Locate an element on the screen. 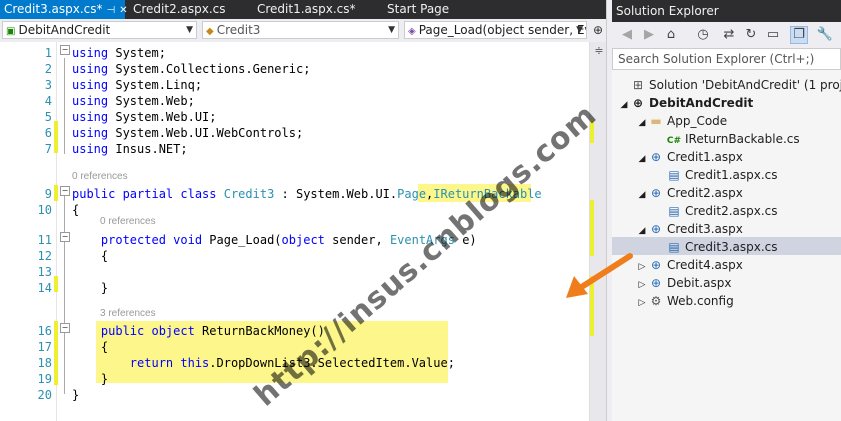 The image size is (841, 421). tree-item: ◢ ▬ App_Code is located at coordinates (682, 122).